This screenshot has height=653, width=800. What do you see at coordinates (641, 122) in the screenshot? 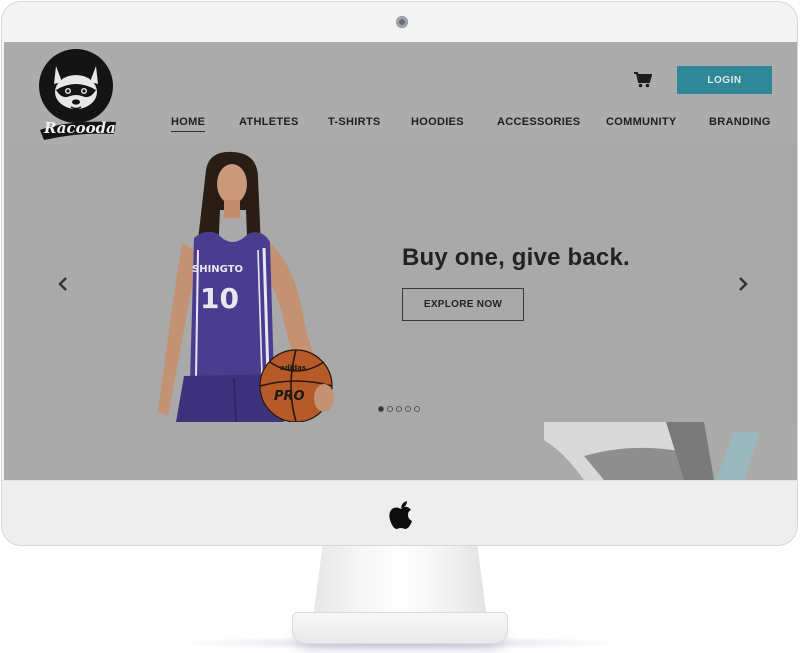
I see `nav-item-community: COMMUNITY` at bounding box center [641, 122].